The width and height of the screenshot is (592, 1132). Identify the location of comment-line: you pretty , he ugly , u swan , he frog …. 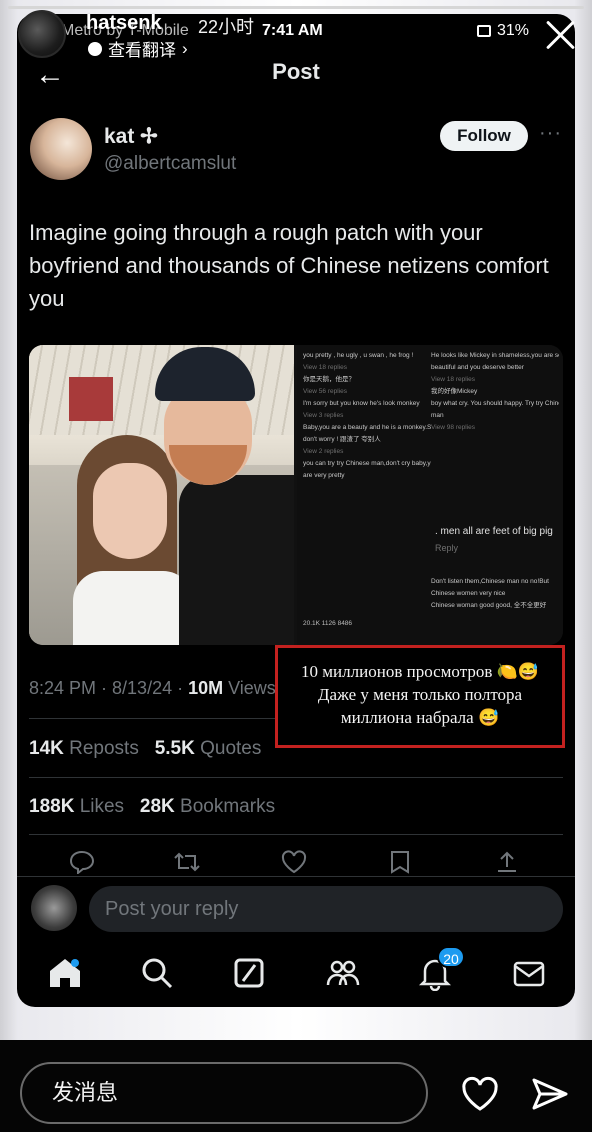
(358, 355).